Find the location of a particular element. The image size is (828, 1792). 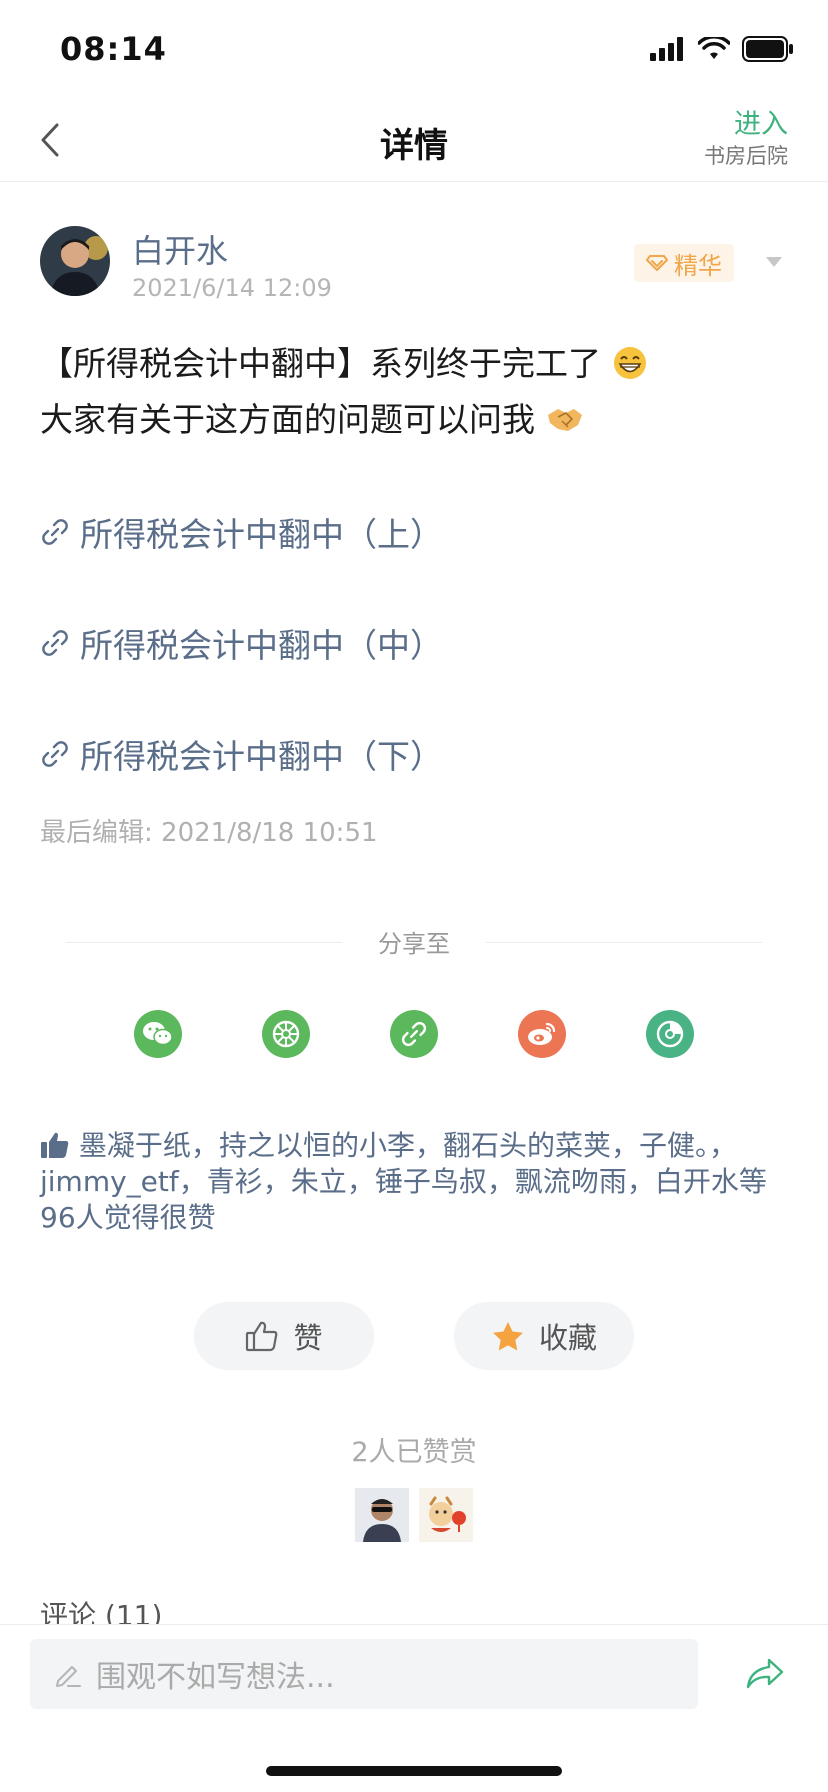

share-title: 分享至 is located at coordinates (414, 944).